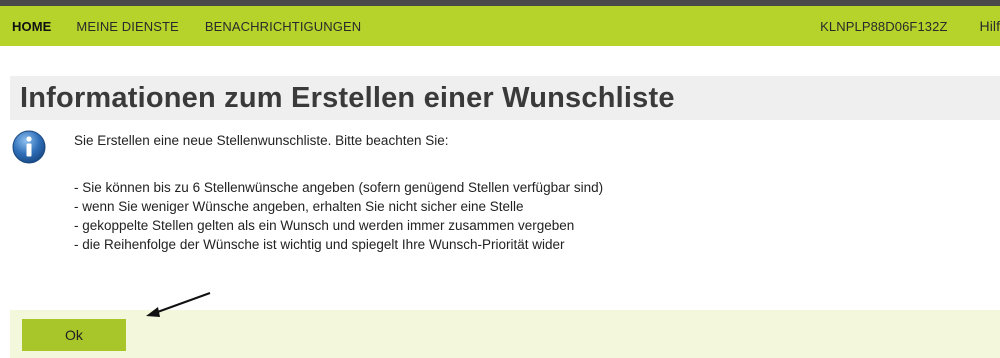  What do you see at coordinates (127, 26) in the screenshot?
I see `nav-services: MEINE DIENSTE` at bounding box center [127, 26].